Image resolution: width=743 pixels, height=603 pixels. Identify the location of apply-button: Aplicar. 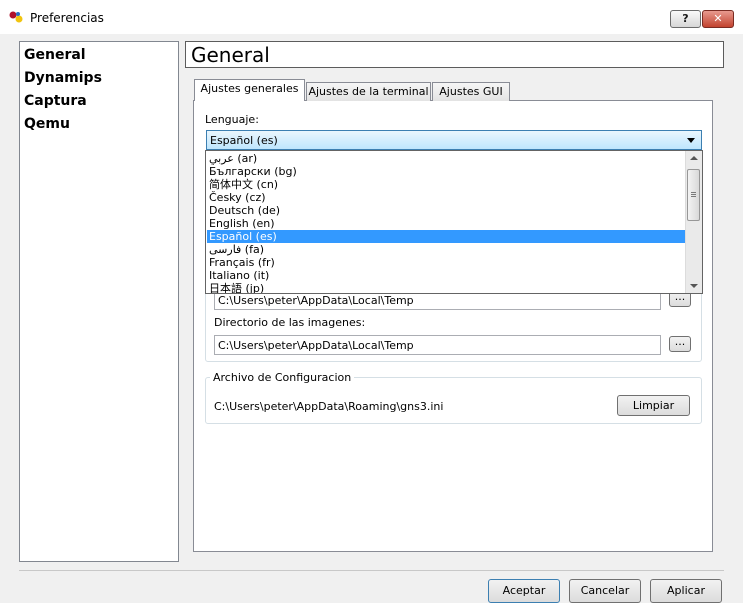
(686, 591).